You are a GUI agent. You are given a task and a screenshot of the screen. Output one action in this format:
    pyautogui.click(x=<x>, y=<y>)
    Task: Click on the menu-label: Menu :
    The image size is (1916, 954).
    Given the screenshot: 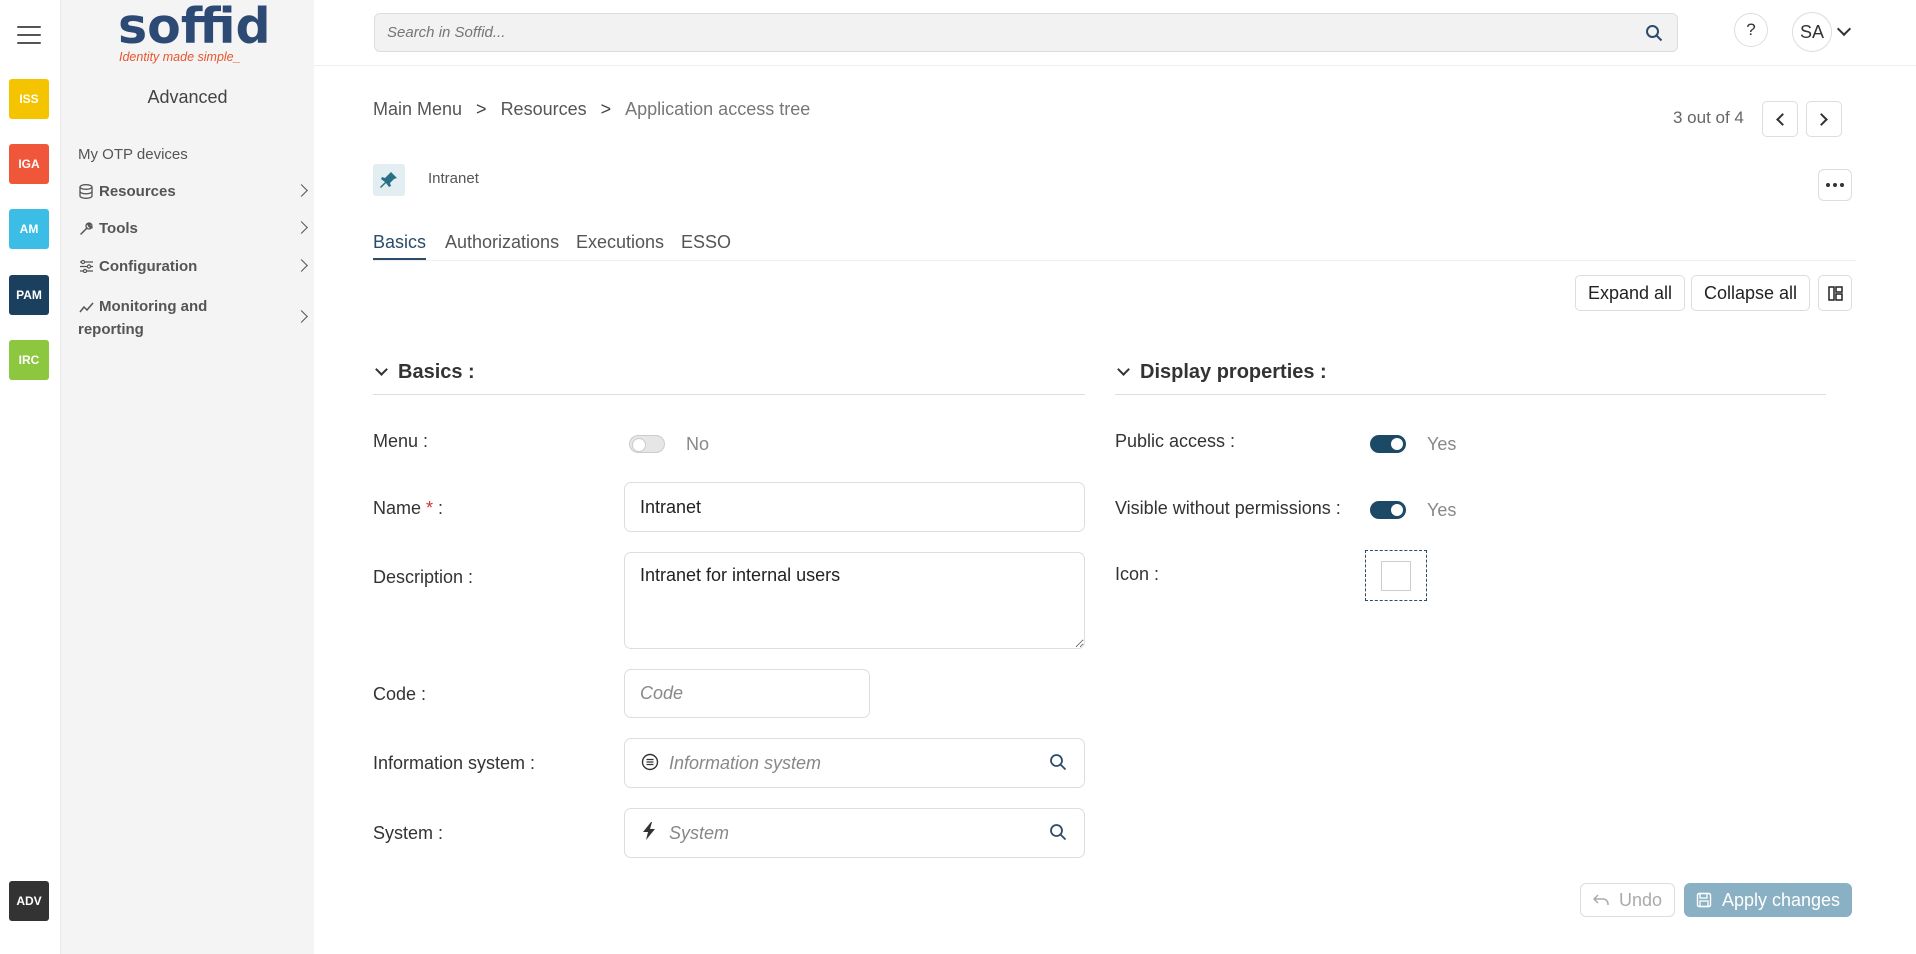 What is the action you would take?
    pyautogui.click(x=401, y=441)
    